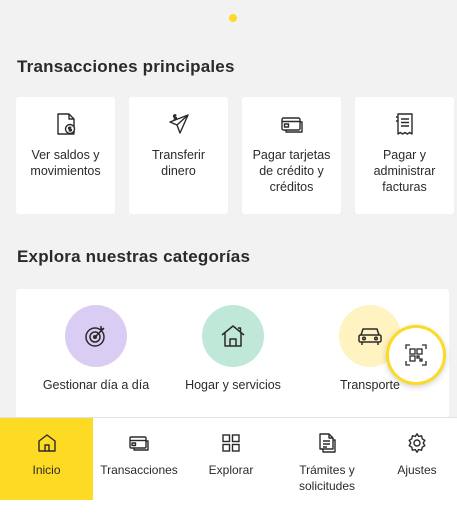 The width and height of the screenshot is (457, 516). I want to click on category-gestionar: Gestionar día a día, so click(96, 349).